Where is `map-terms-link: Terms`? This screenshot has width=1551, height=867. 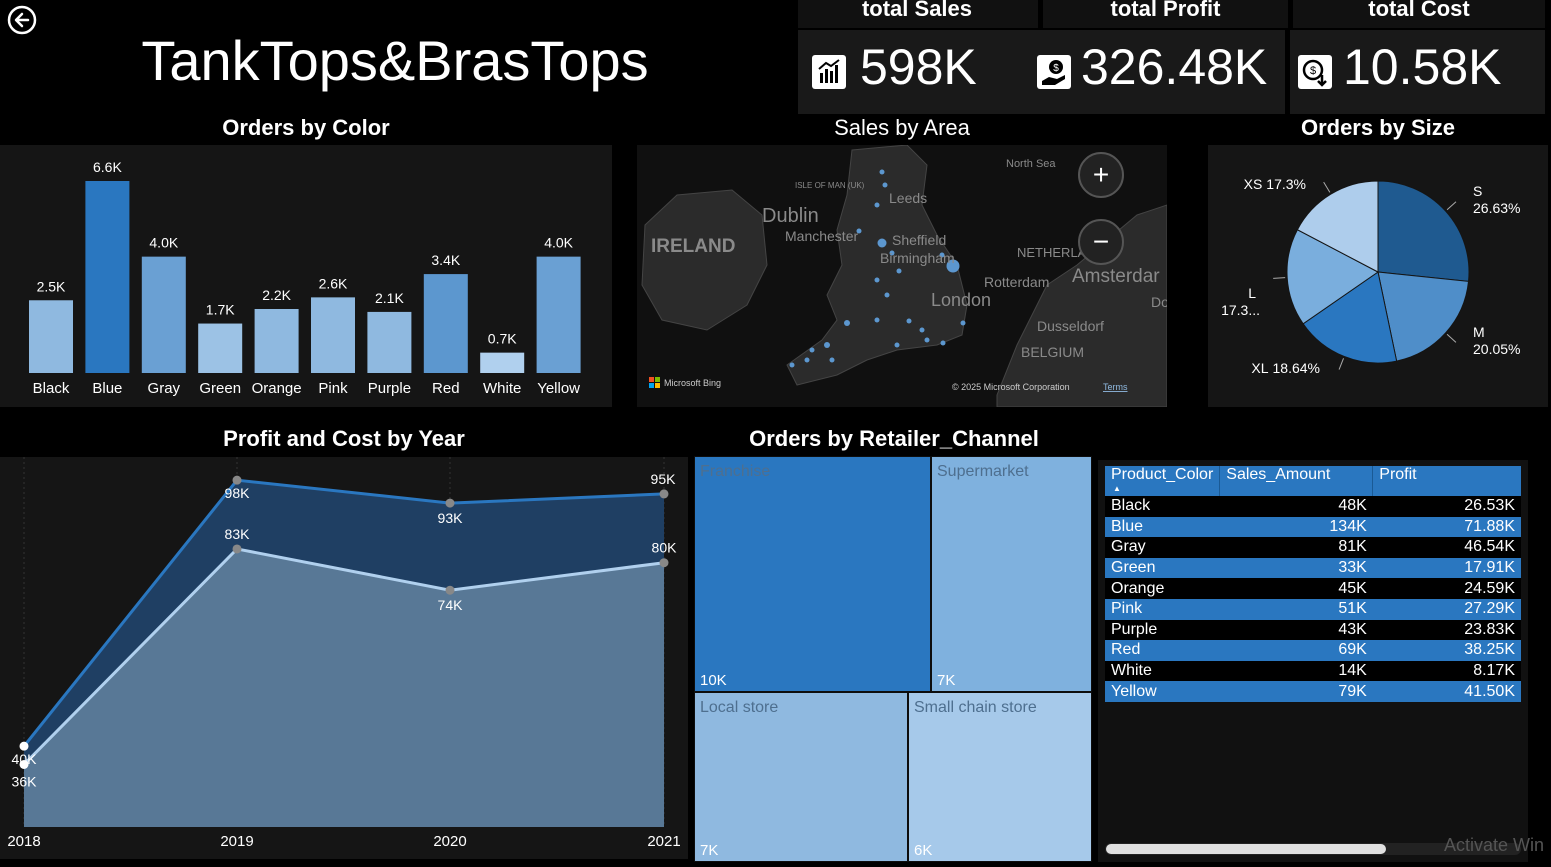 map-terms-link: Terms is located at coordinates (1115, 387).